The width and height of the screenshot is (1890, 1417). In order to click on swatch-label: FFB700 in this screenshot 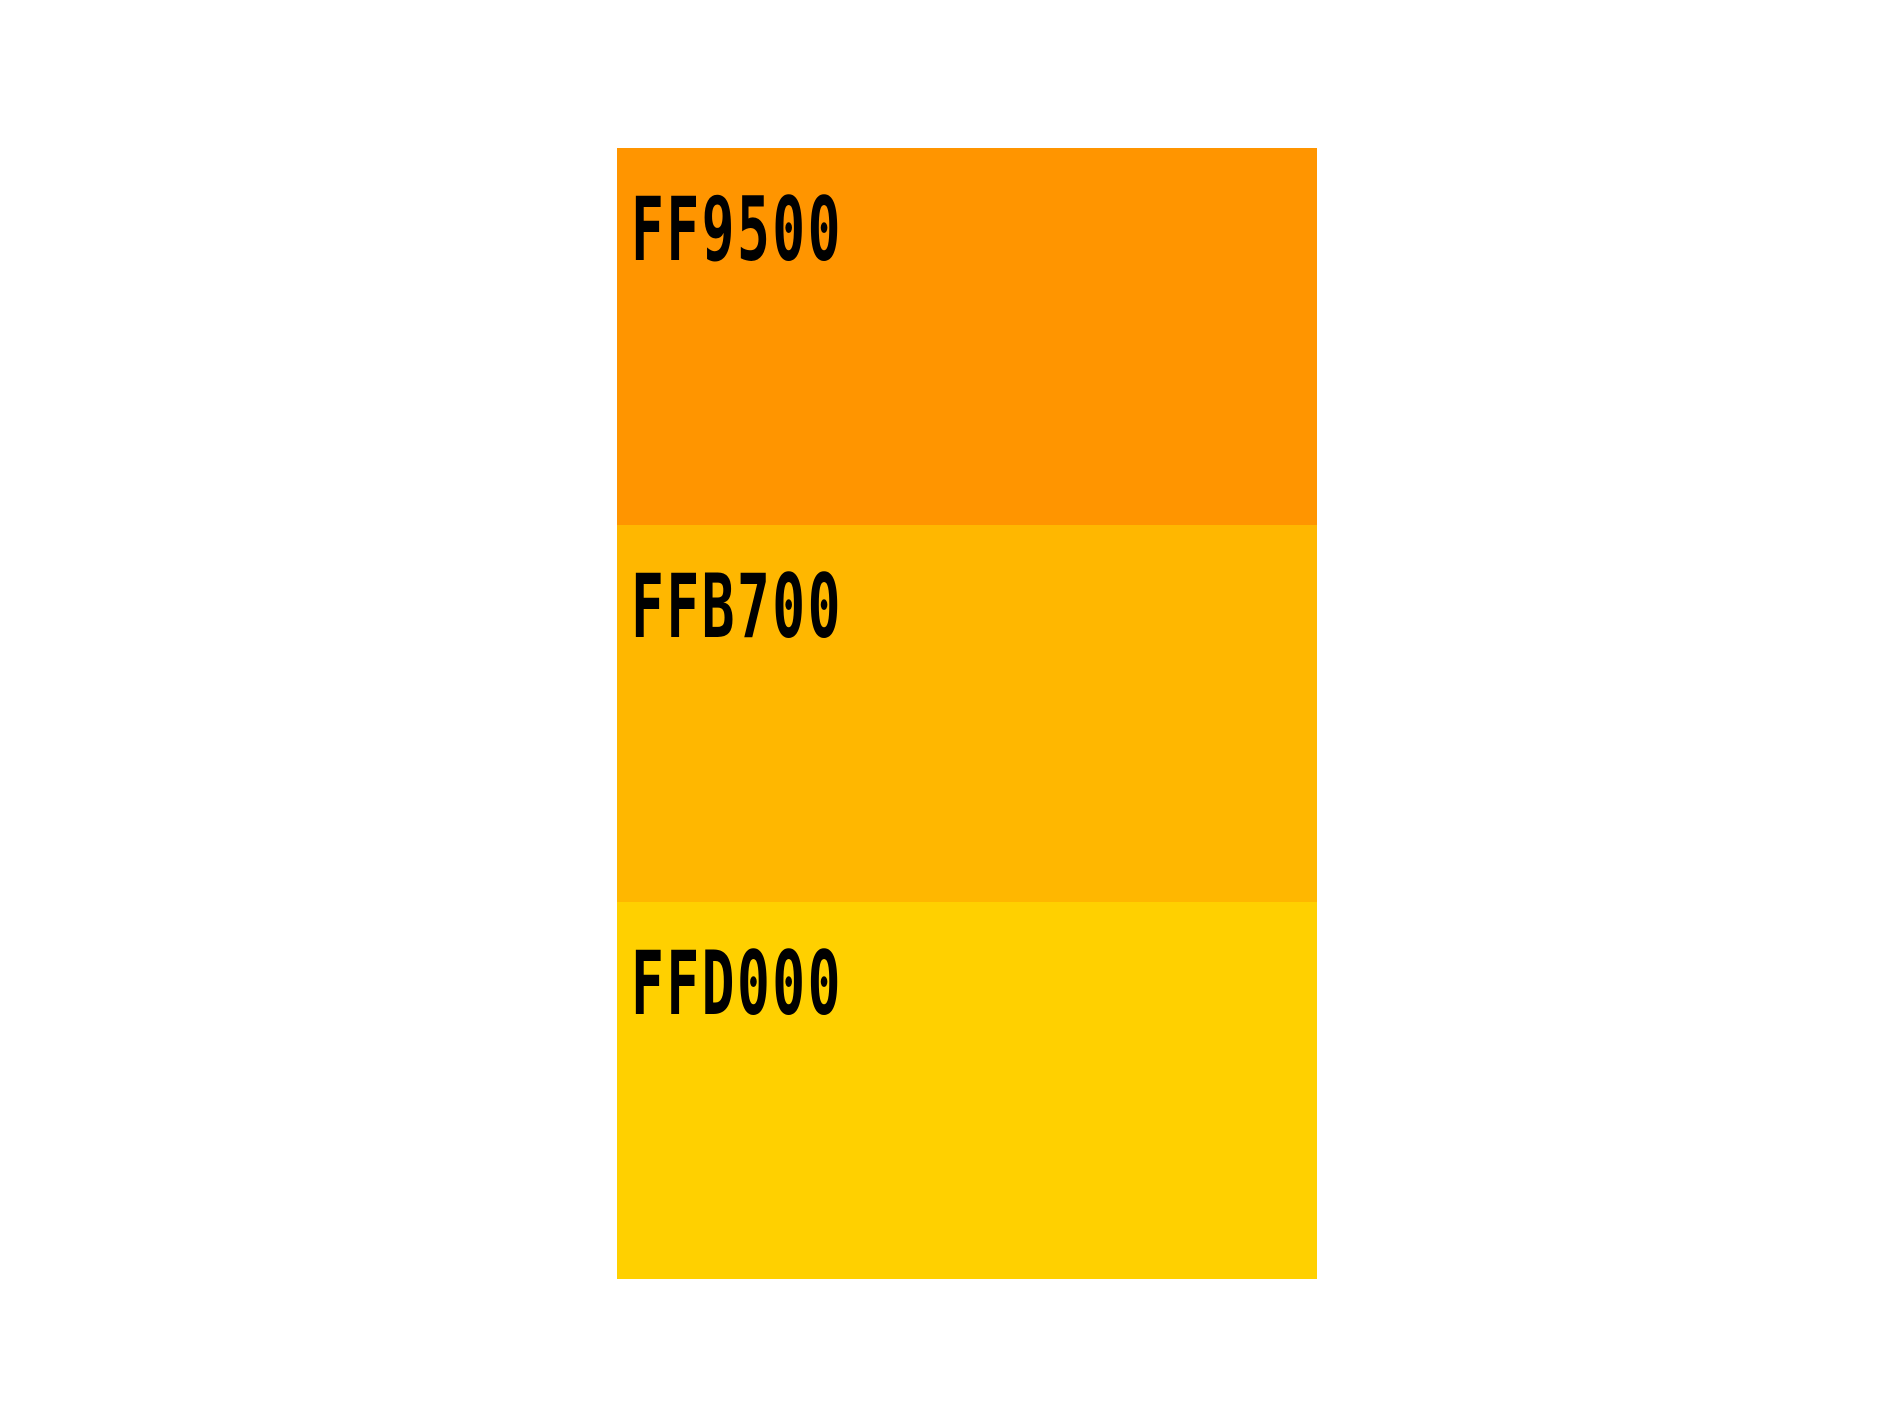, I will do `click(737, 606)`.